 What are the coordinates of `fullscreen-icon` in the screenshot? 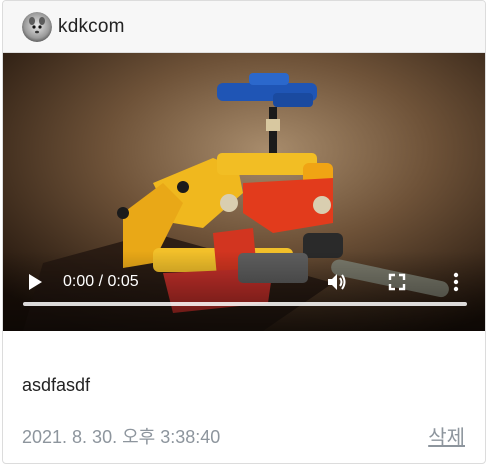 It's located at (397, 282).